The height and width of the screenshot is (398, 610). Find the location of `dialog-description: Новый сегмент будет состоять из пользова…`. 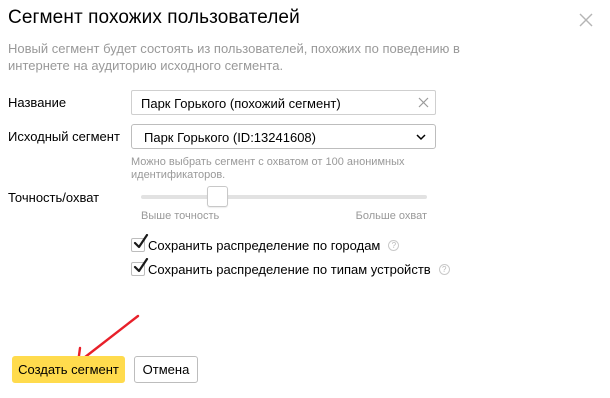

dialog-description: Новый сегмент будет состоять из пользова… is located at coordinates (234, 57).